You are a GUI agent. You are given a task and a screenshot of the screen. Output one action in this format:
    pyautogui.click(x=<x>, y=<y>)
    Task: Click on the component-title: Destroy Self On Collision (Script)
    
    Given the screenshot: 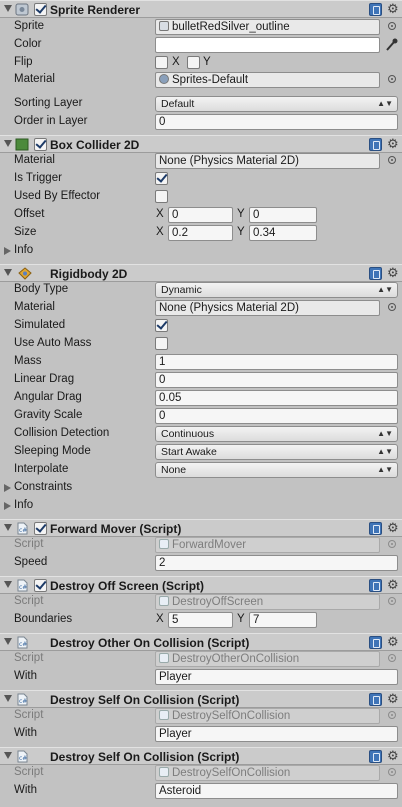 What is the action you would take?
    pyautogui.click(x=145, y=757)
    